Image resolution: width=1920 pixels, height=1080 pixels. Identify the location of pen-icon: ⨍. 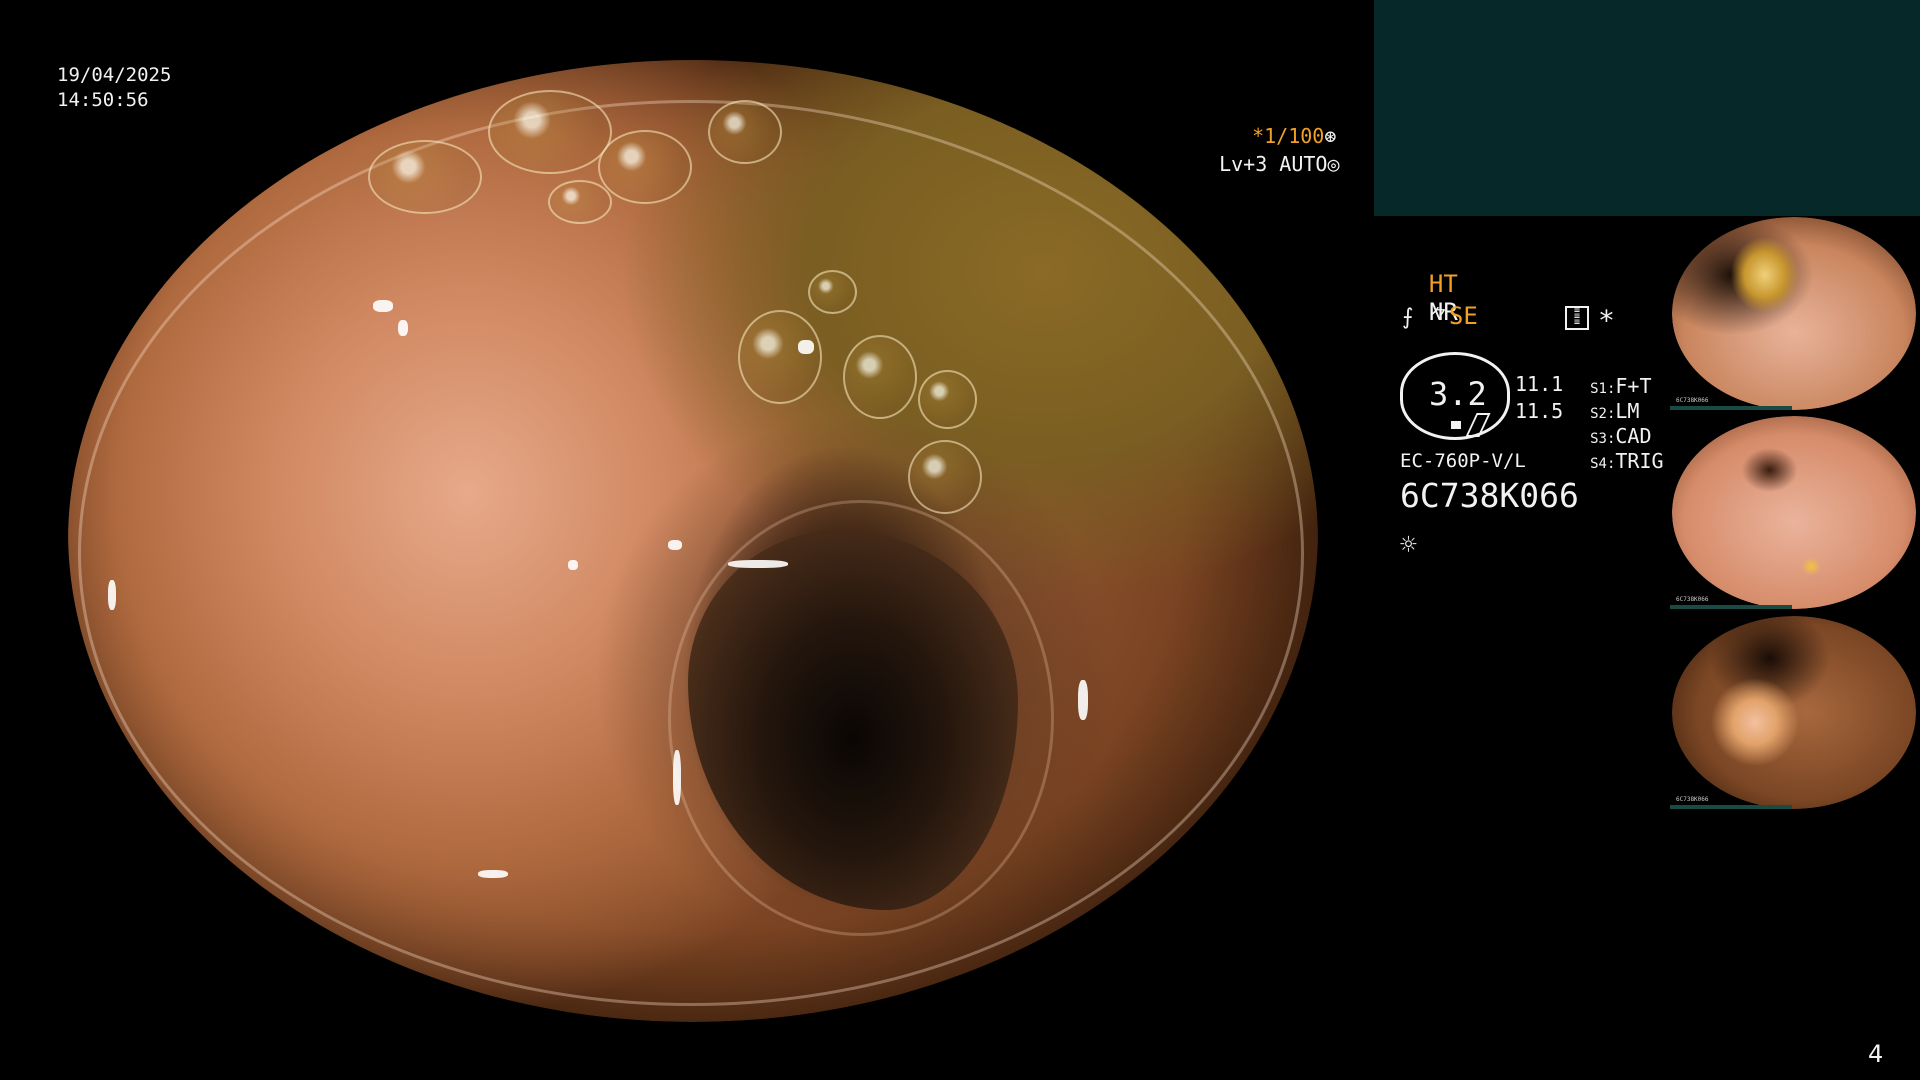
(1408, 317).